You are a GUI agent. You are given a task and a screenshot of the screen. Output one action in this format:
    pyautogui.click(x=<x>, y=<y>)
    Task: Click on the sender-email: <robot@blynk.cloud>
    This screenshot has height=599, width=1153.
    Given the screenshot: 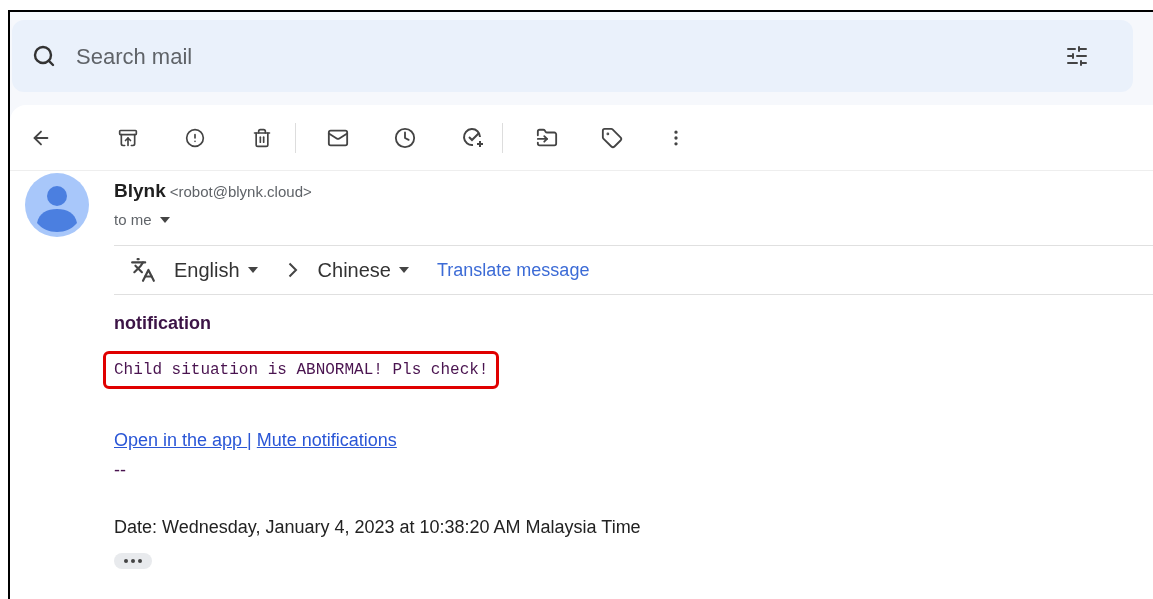 What is the action you would take?
    pyautogui.click(x=240, y=192)
    